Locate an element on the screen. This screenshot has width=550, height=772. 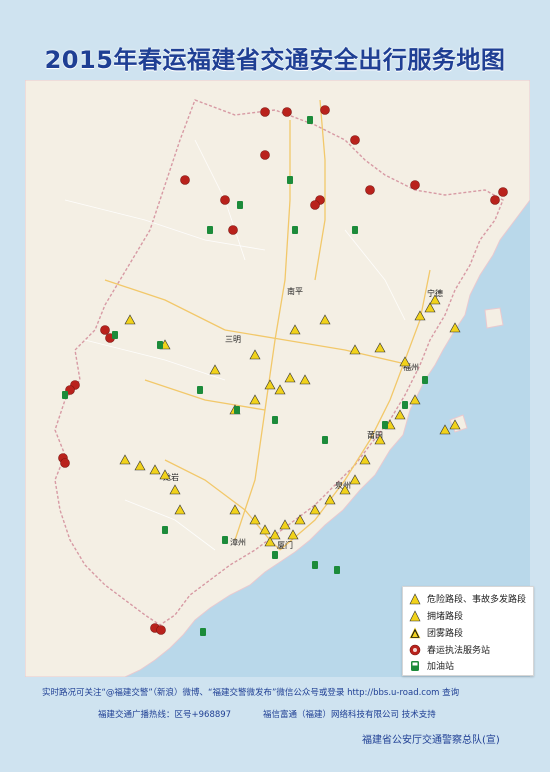
footer-tech-support: 福信富通（福建）网络科技有限公司 技术支持 is located at coordinates (349, 715).